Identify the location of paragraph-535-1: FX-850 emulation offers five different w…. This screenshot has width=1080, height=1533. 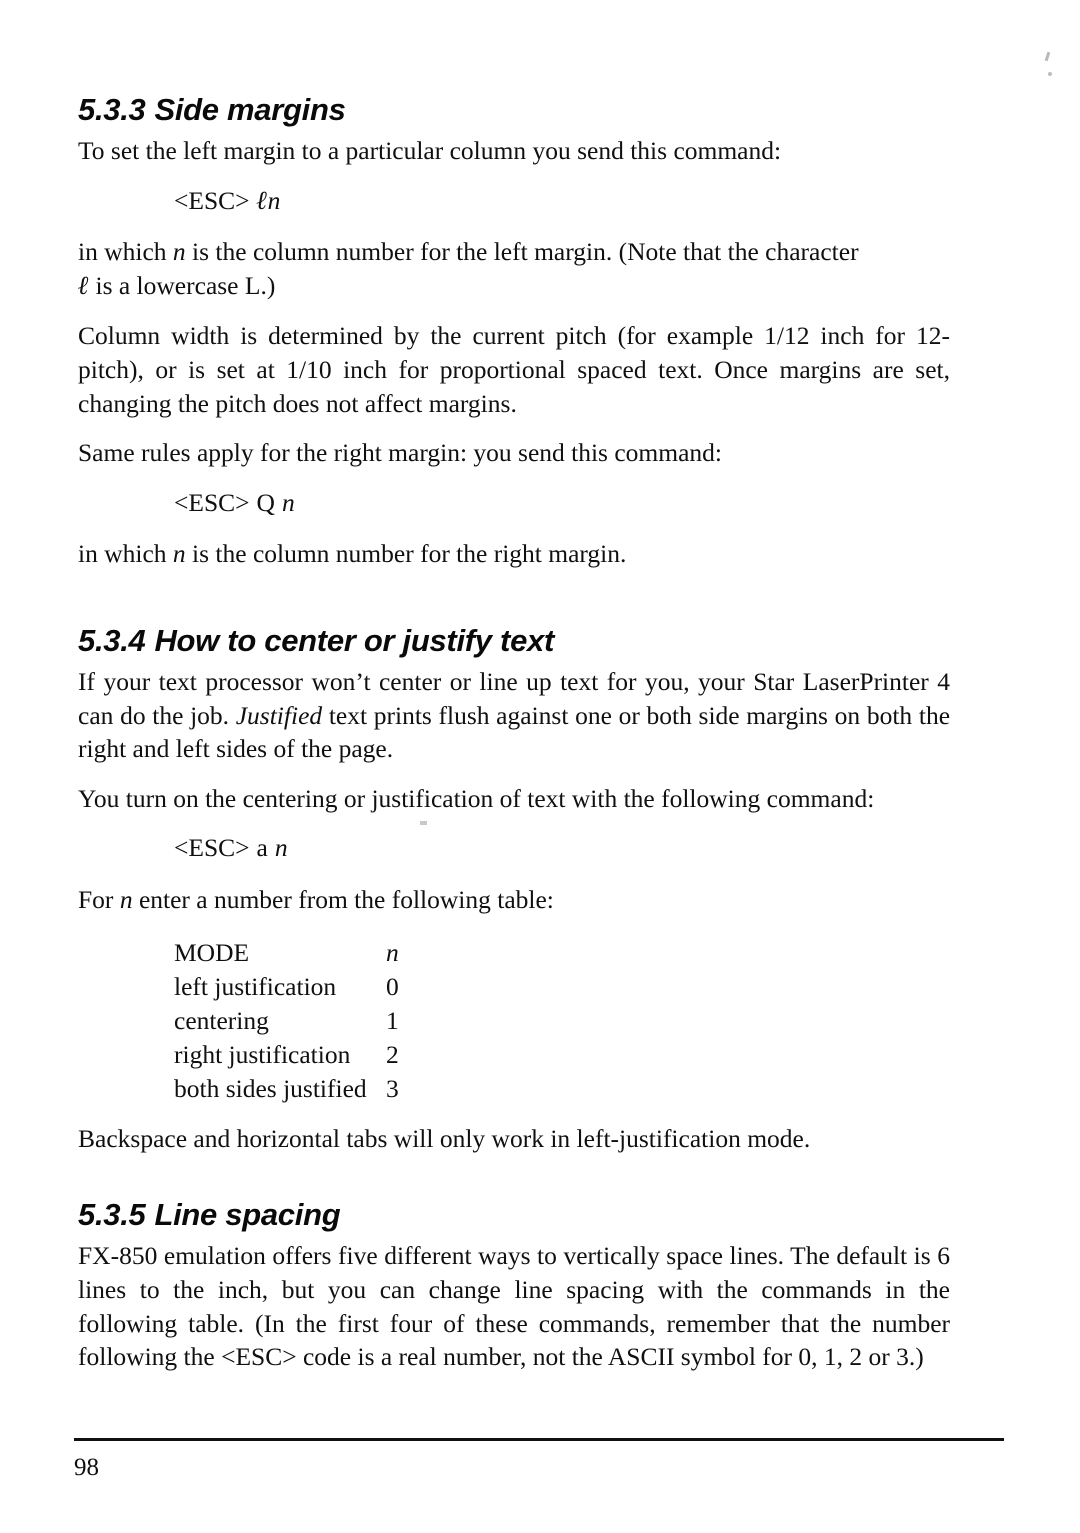
(514, 1306).